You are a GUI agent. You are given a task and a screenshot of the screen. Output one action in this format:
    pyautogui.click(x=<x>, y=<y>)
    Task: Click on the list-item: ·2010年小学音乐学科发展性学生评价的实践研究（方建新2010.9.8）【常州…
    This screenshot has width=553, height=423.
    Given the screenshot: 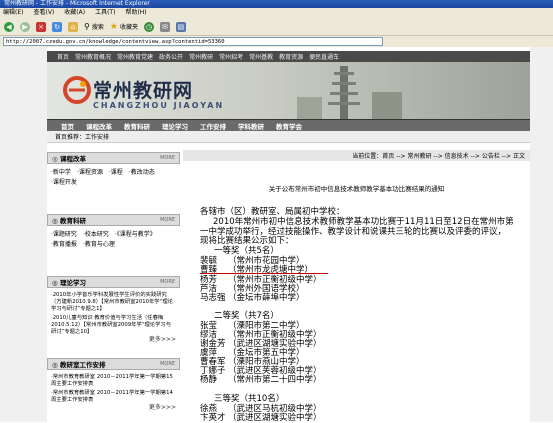 What is the action you would take?
    pyautogui.click(x=113, y=302)
    